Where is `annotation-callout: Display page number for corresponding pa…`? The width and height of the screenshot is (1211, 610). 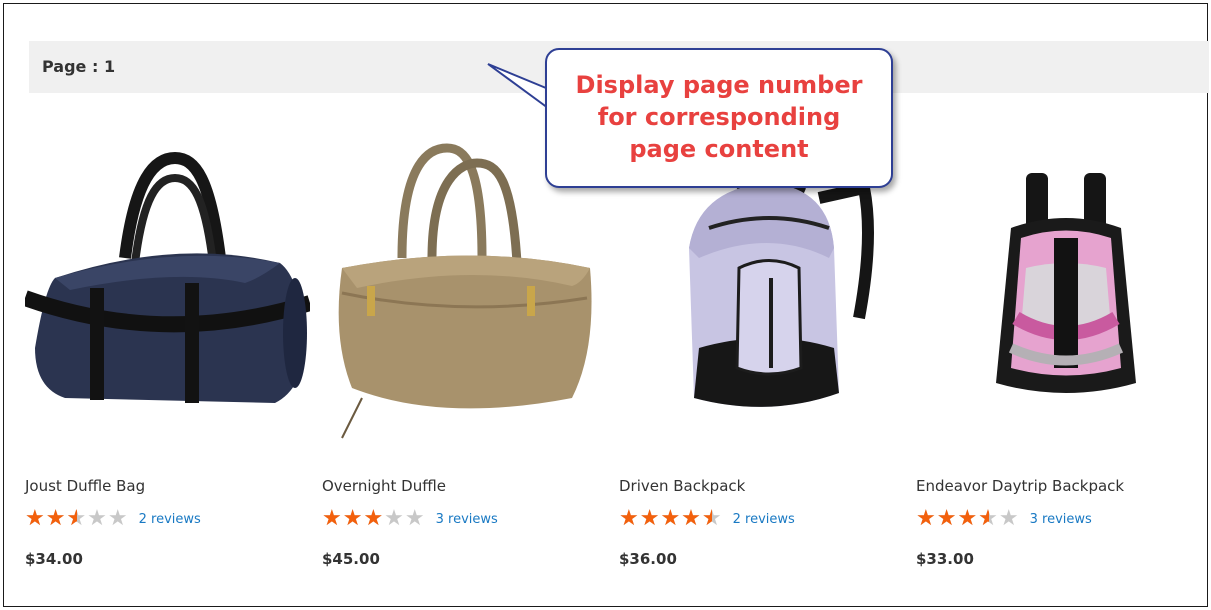
annotation-callout: Display page number for corresponding pa… is located at coordinates (719, 118).